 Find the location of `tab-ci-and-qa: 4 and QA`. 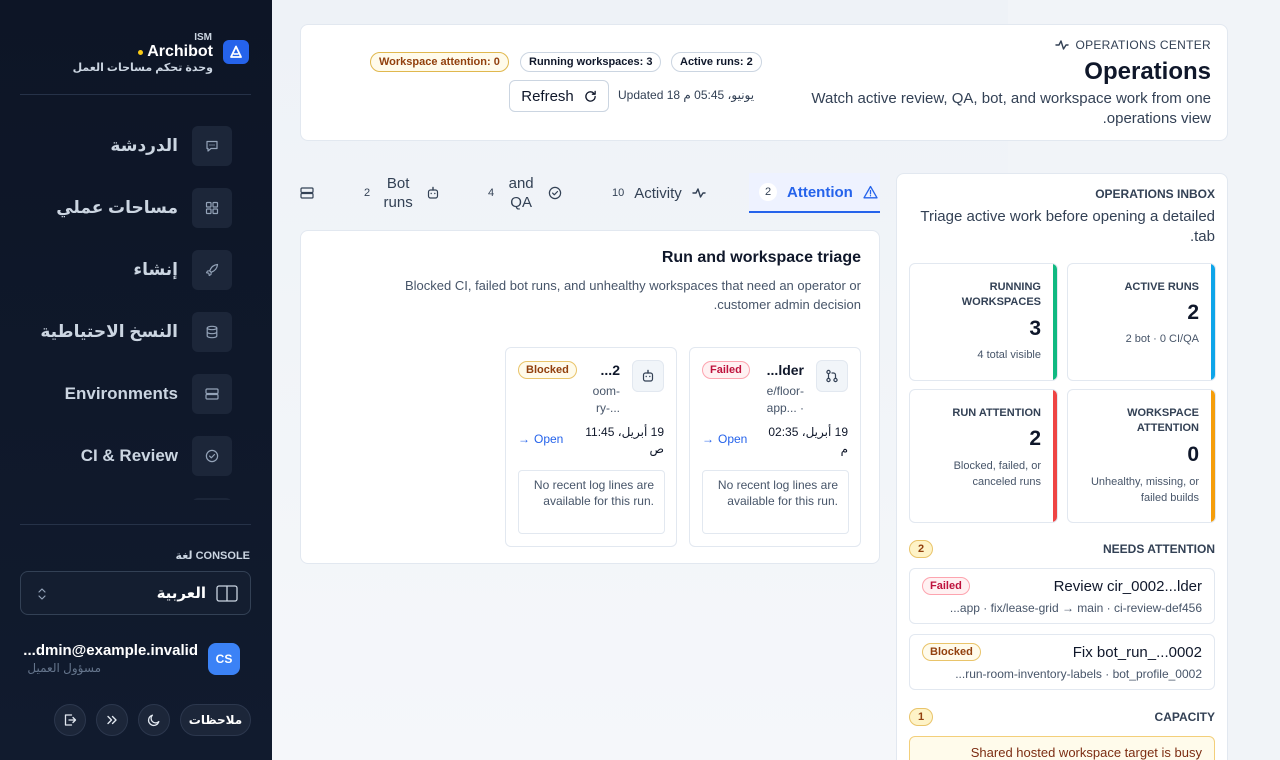

tab-ci-and-qa: 4 and QA is located at coordinates (526, 193).